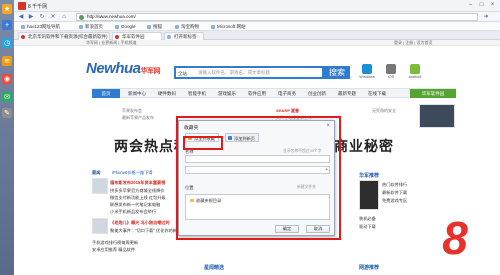 This screenshot has height=275, width=500. What do you see at coordinates (182, 73) in the screenshot?
I see `search-category-select: 全站` at bounding box center [182, 73].